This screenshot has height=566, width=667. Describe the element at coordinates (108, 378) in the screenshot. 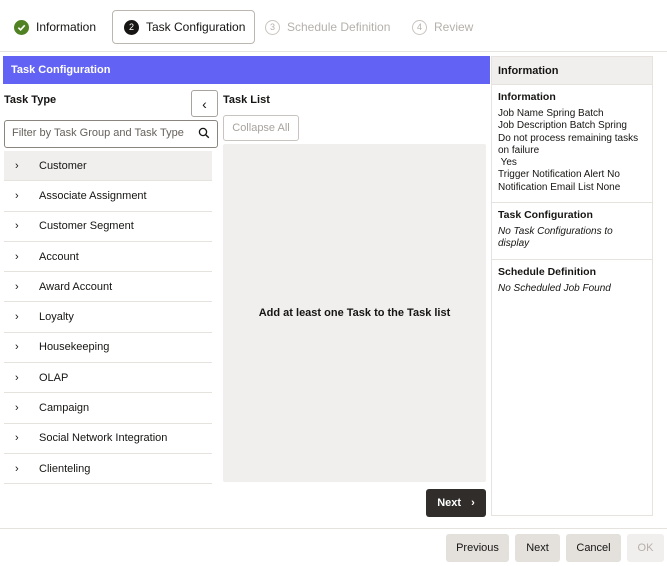

I see `tree-item-olap: › OLAP` at that location.